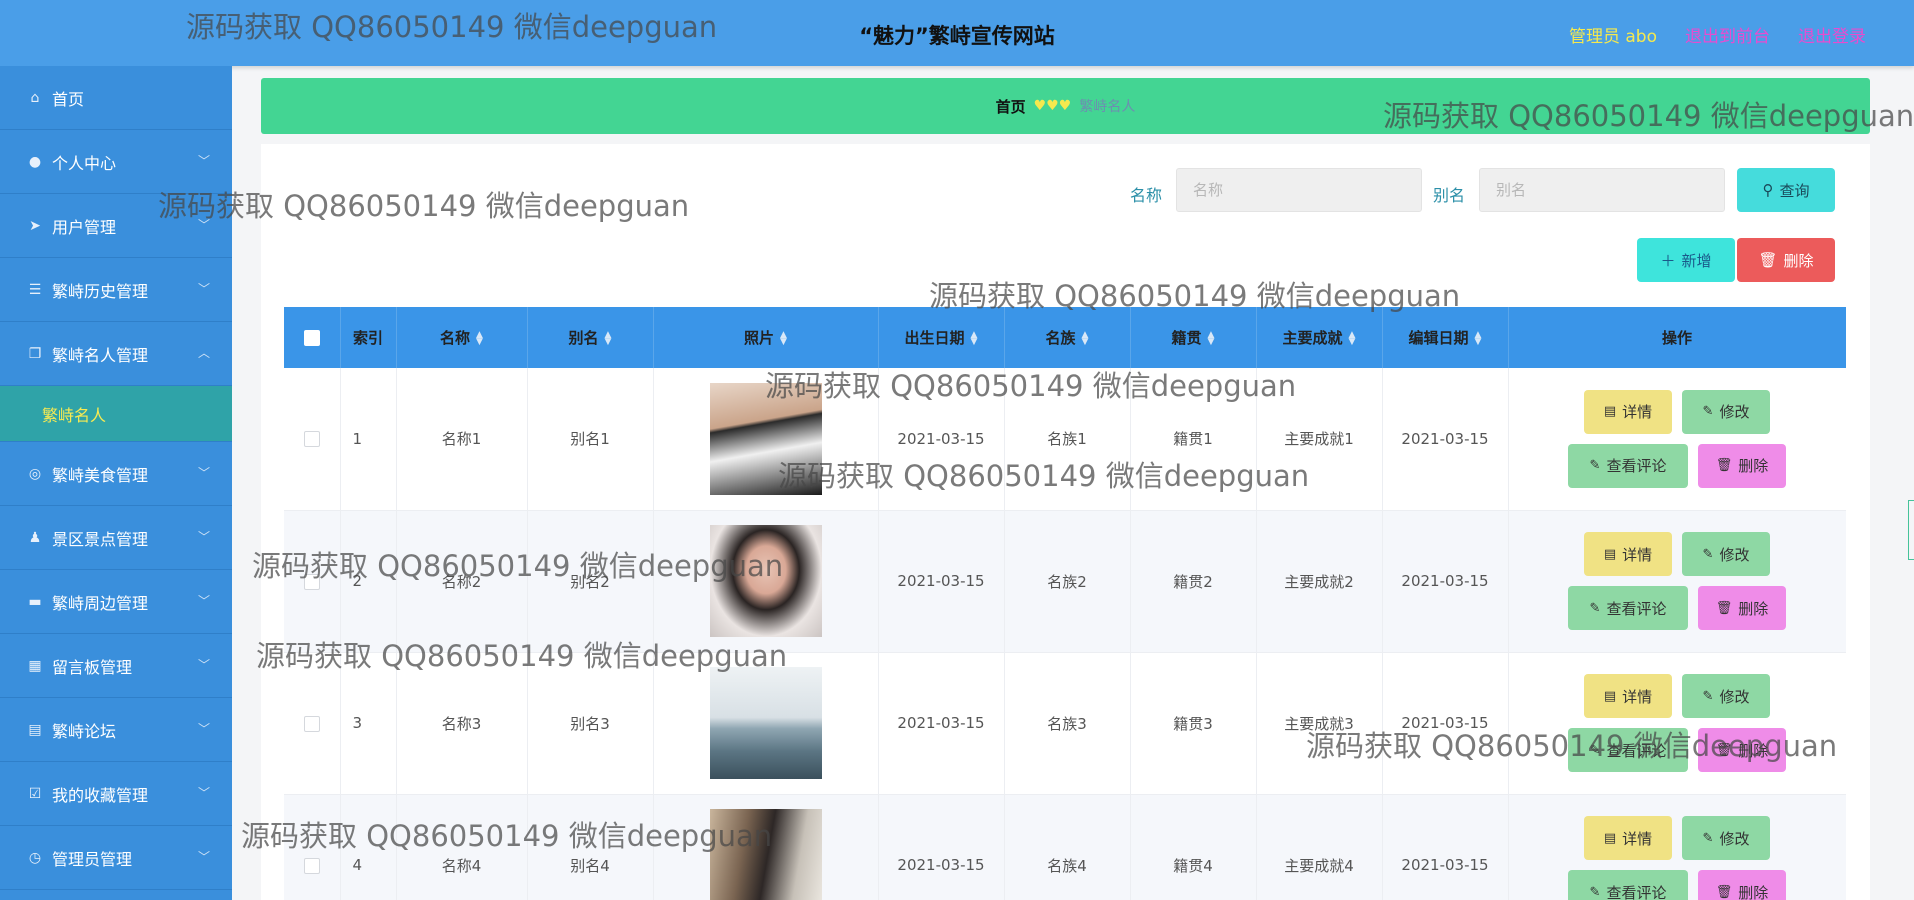 Image resolution: width=1914 pixels, height=900 pixels. Describe the element at coordinates (35, 161) in the screenshot. I see `user-icon: ●` at that location.